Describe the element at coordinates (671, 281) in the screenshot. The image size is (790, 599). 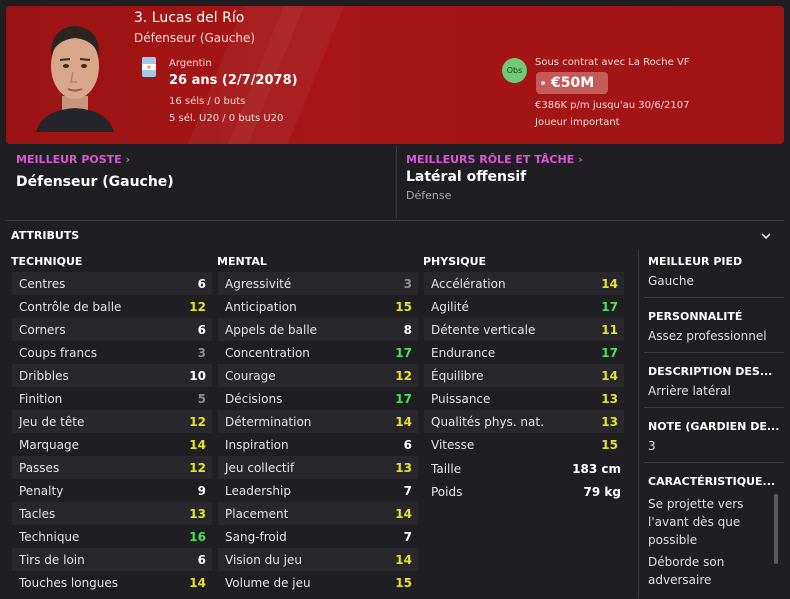
I see `best-foot-value: Gauche` at that location.